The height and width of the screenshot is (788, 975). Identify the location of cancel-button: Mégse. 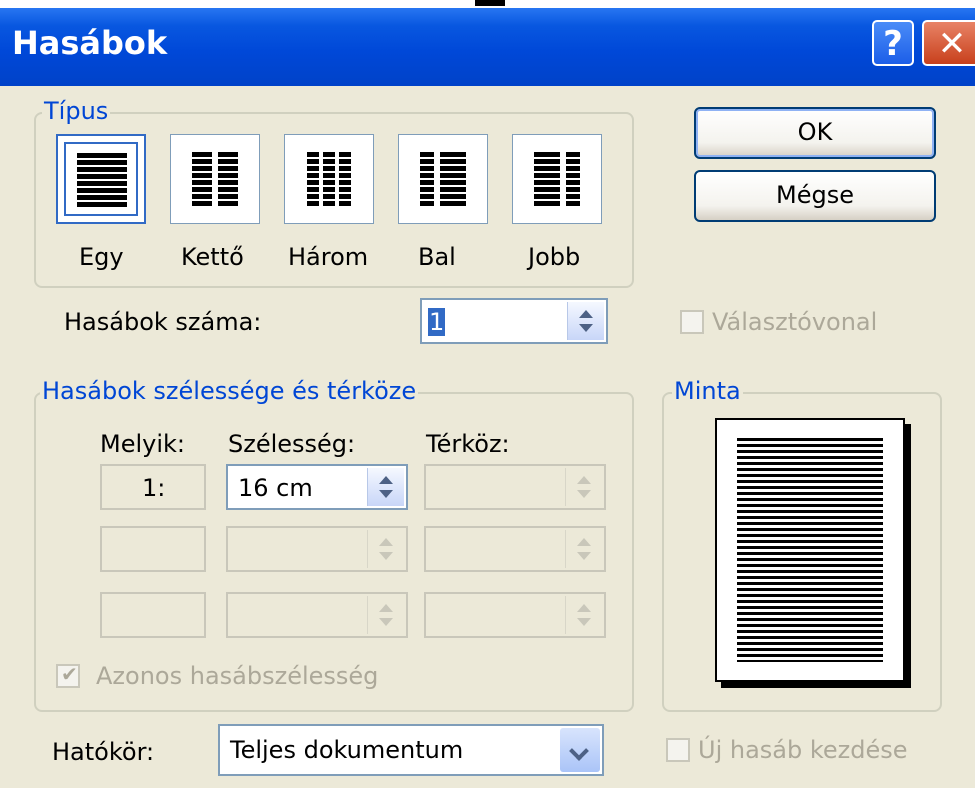
(815, 196).